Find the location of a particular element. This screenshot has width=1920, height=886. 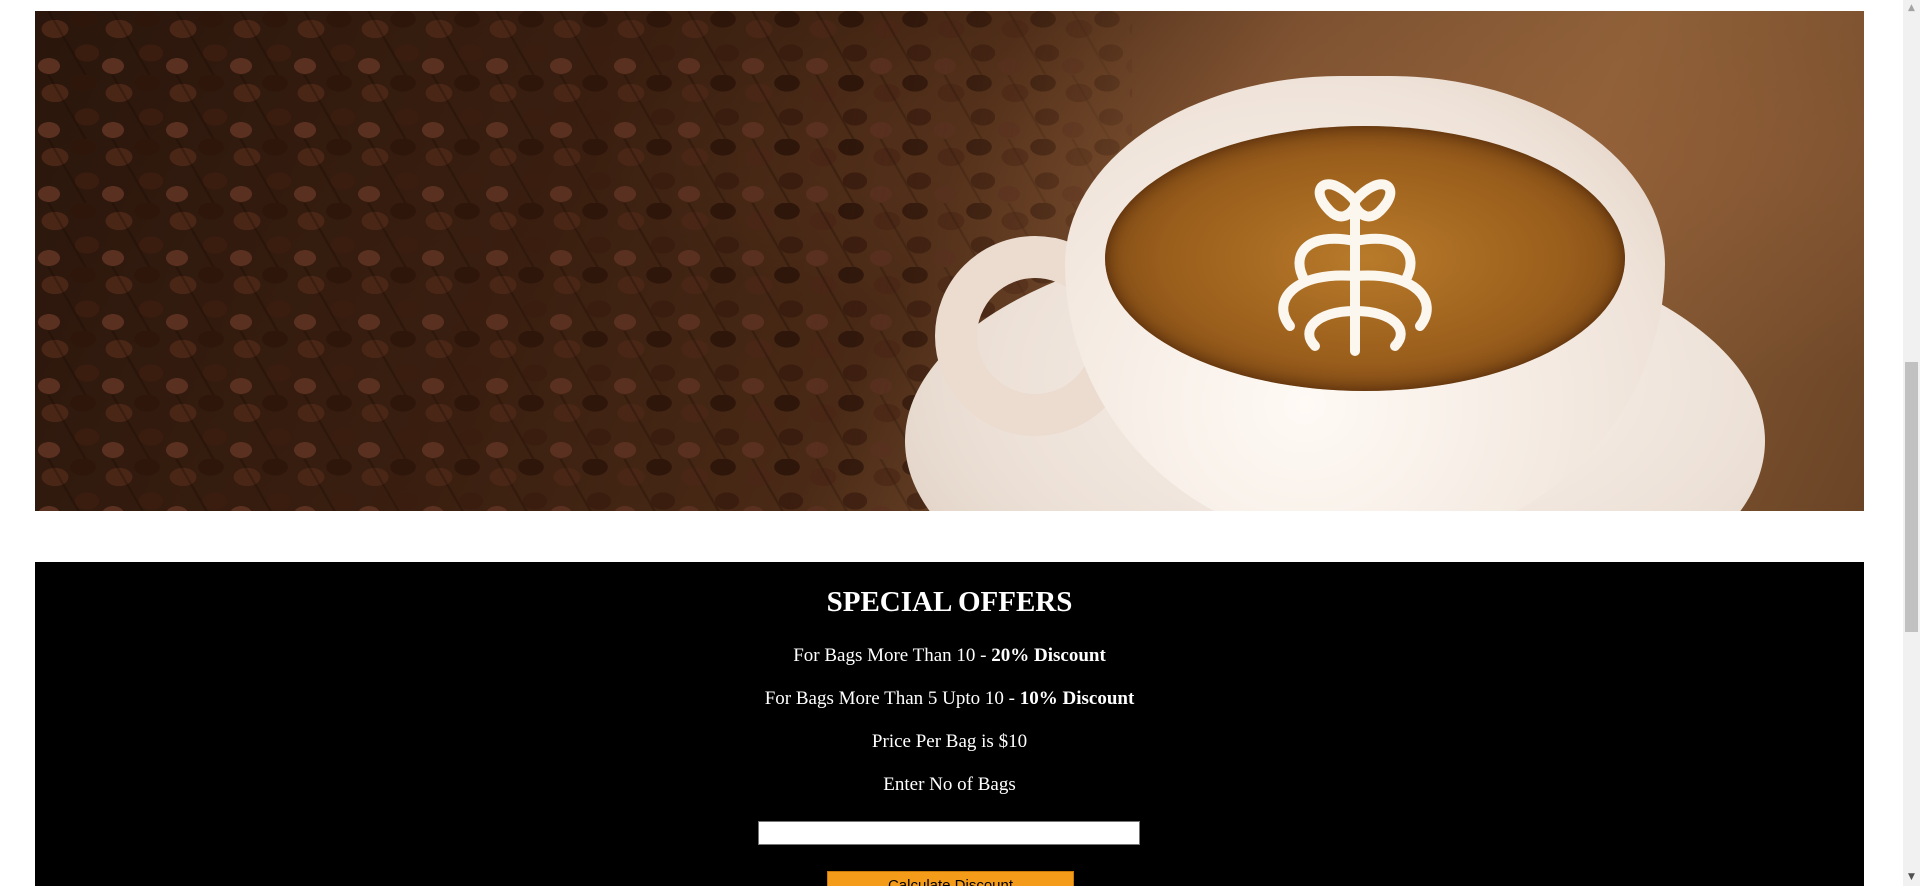

offer-line-five-to-ten-discount: 10% Discount is located at coordinates (1077, 698).